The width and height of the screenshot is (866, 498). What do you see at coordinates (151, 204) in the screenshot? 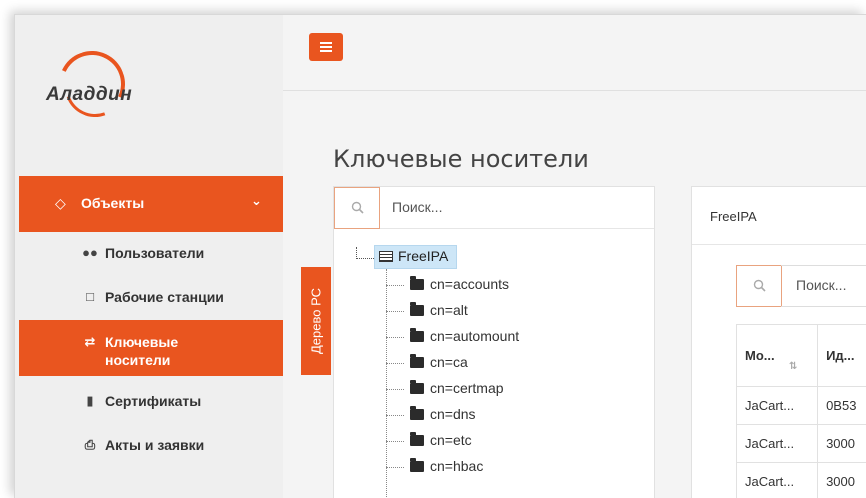
I see `sidebar-group-objects: ◇ Объекты ⌄` at bounding box center [151, 204].